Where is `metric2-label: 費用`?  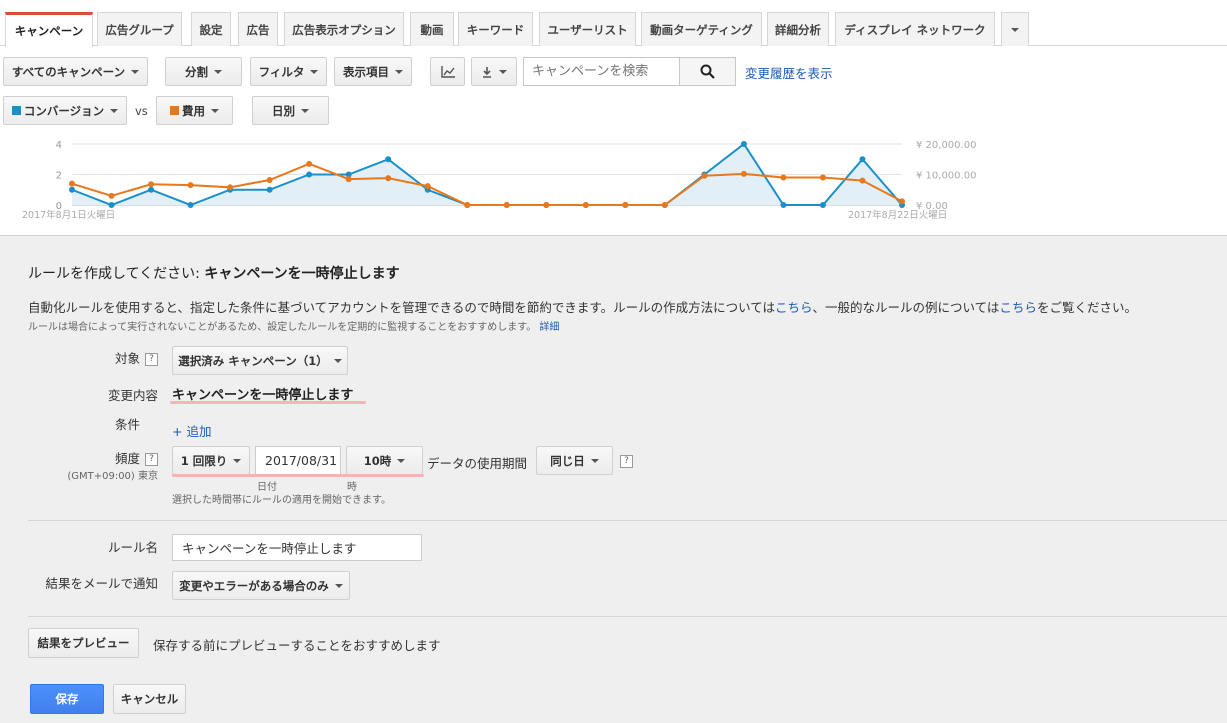
metric2-label: 費用 is located at coordinates (193, 110).